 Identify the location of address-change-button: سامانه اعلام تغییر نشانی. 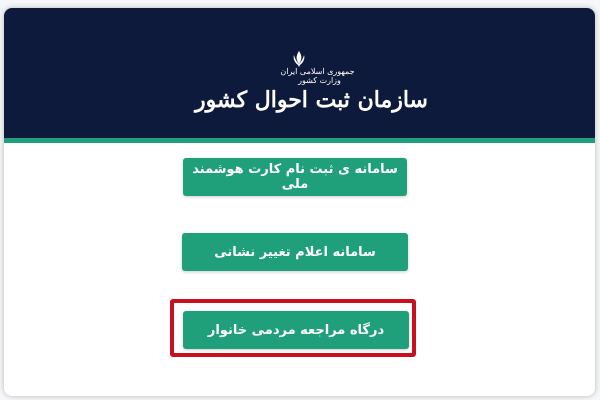
(295, 252).